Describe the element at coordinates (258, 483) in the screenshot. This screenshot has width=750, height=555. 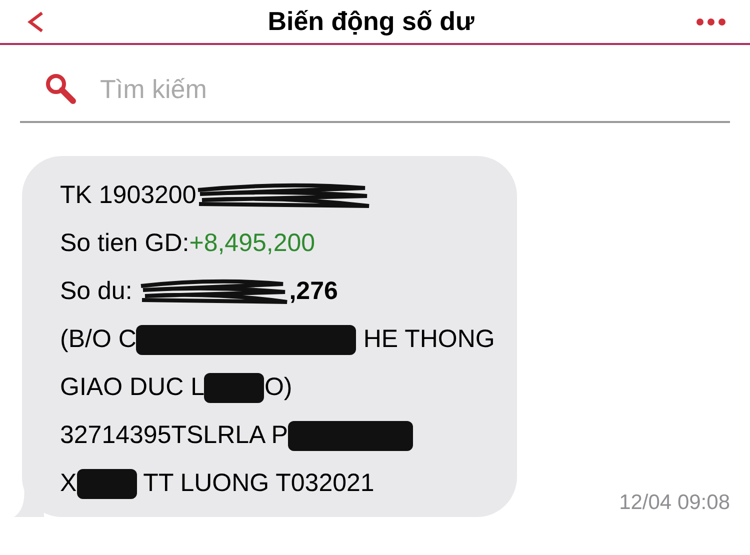
I see `message-text: TT LUONG T032021` at that location.